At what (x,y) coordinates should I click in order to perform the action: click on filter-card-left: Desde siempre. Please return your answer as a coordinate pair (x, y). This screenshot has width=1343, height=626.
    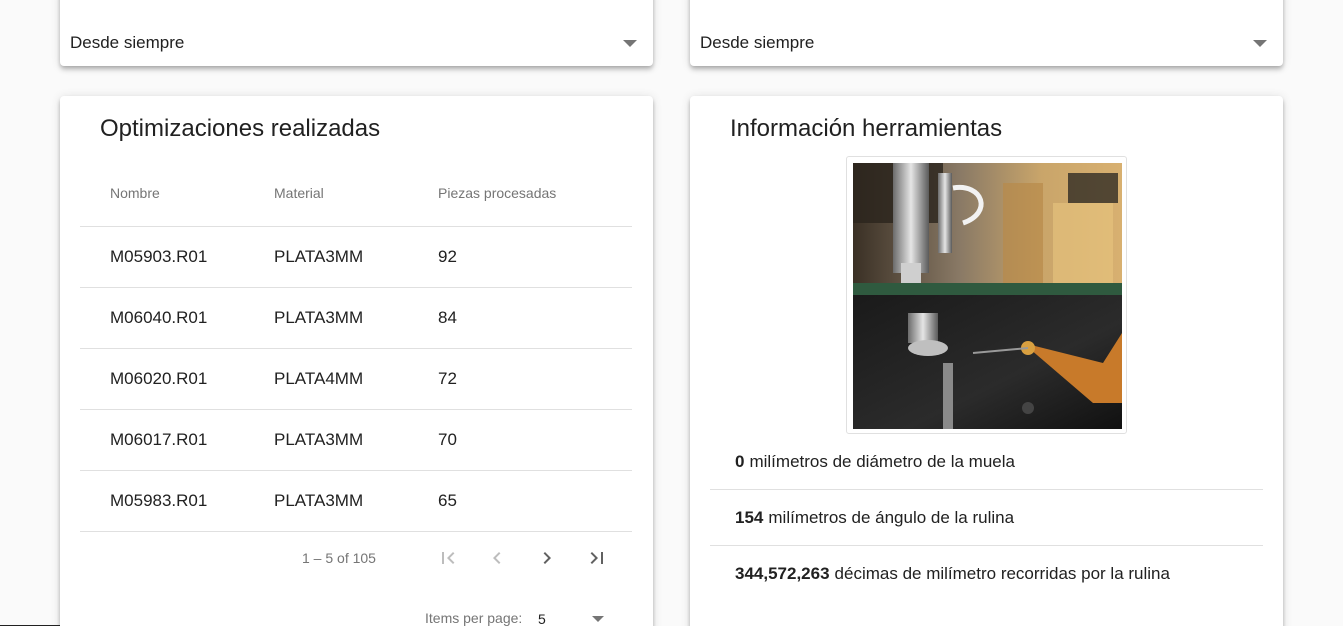
    Looking at the image, I should click on (356, 33).